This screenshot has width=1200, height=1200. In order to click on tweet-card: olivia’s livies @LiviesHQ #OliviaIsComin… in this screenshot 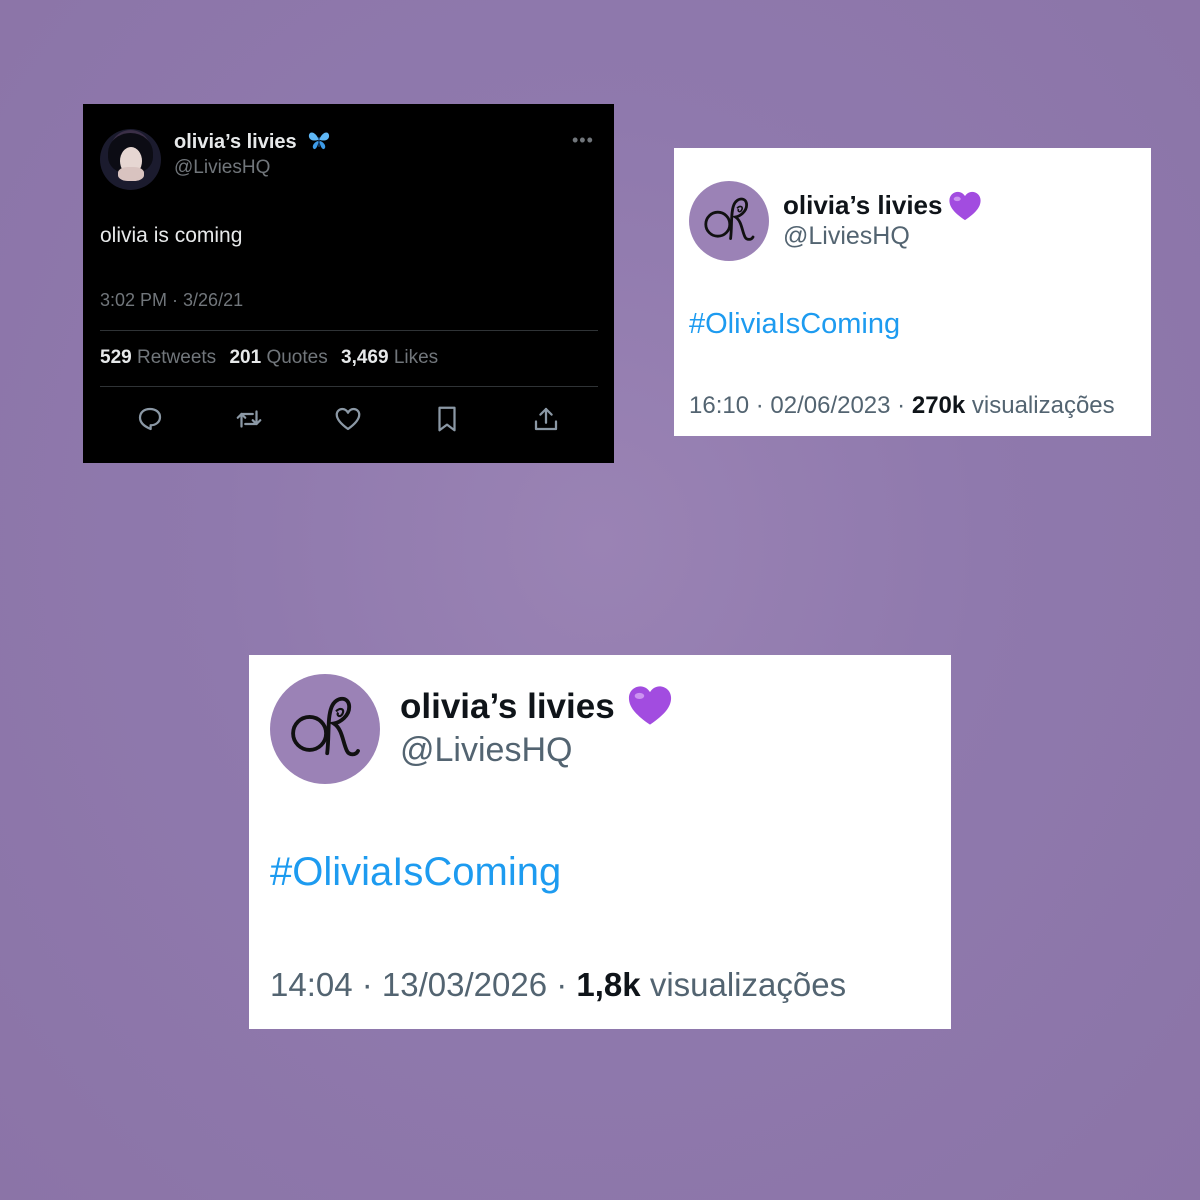, I will do `click(912, 292)`.